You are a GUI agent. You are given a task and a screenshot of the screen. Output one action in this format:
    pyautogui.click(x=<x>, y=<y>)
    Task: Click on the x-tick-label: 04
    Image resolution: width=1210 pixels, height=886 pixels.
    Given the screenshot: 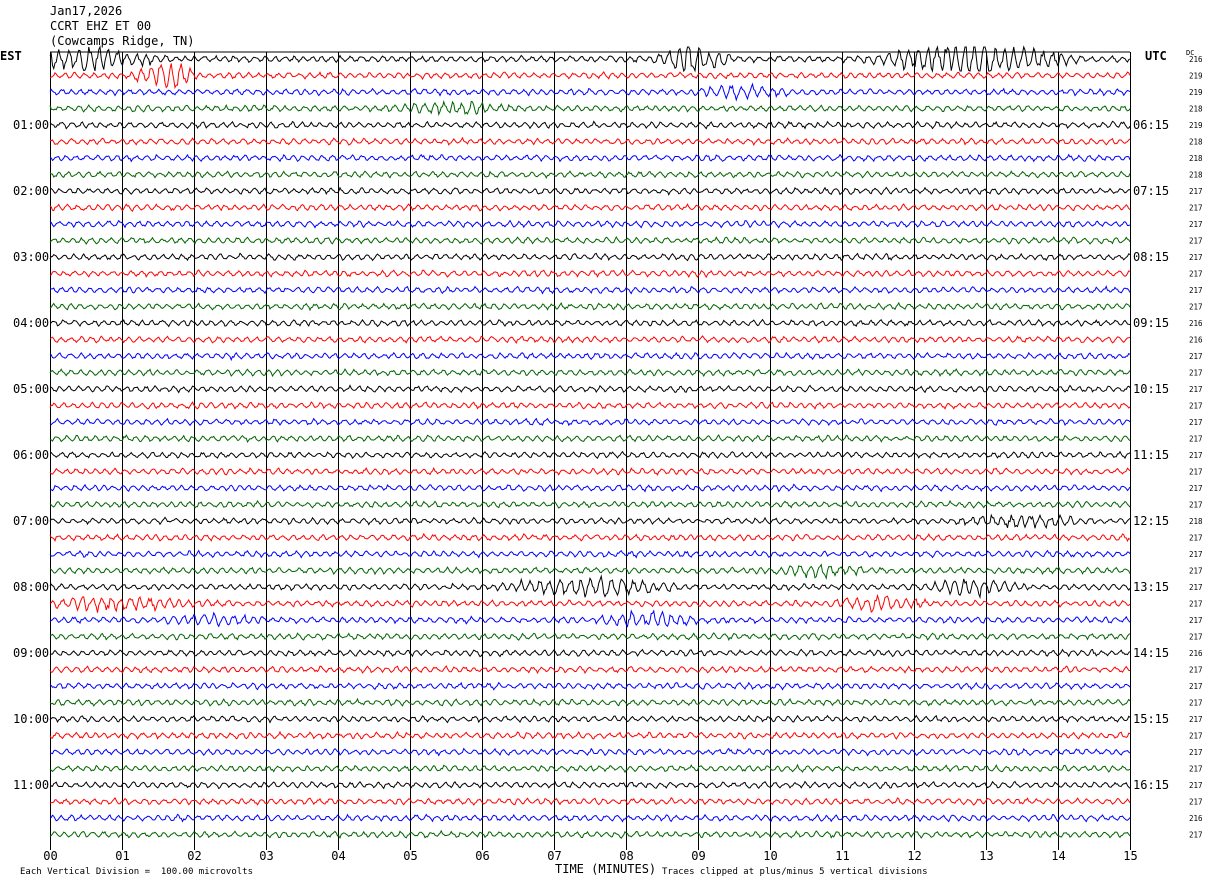 What is the action you would take?
    pyautogui.click(x=338, y=856)
    